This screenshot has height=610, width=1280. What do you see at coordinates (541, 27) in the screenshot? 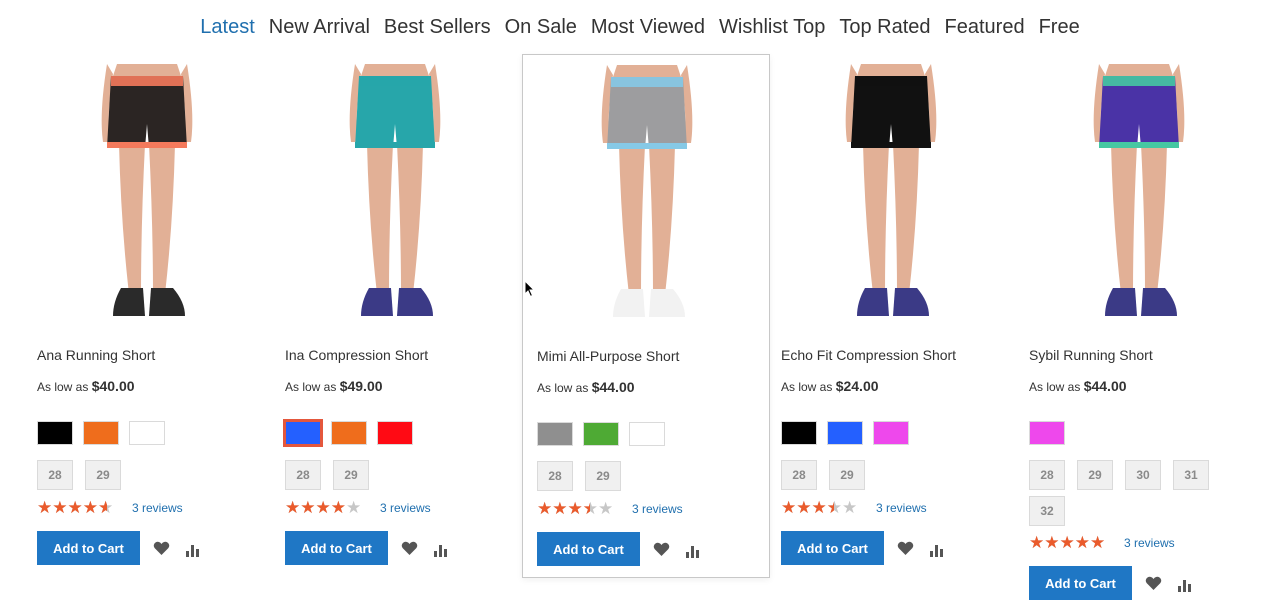
I see `tab-on-sale: On Sale` at bounding box center [541, 27].